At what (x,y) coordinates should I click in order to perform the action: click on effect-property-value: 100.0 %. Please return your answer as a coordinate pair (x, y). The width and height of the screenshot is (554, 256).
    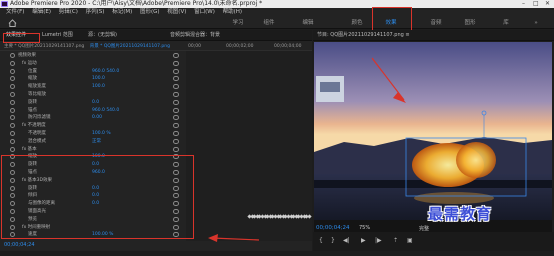
    Looking at the image, I should click on (101, 134).